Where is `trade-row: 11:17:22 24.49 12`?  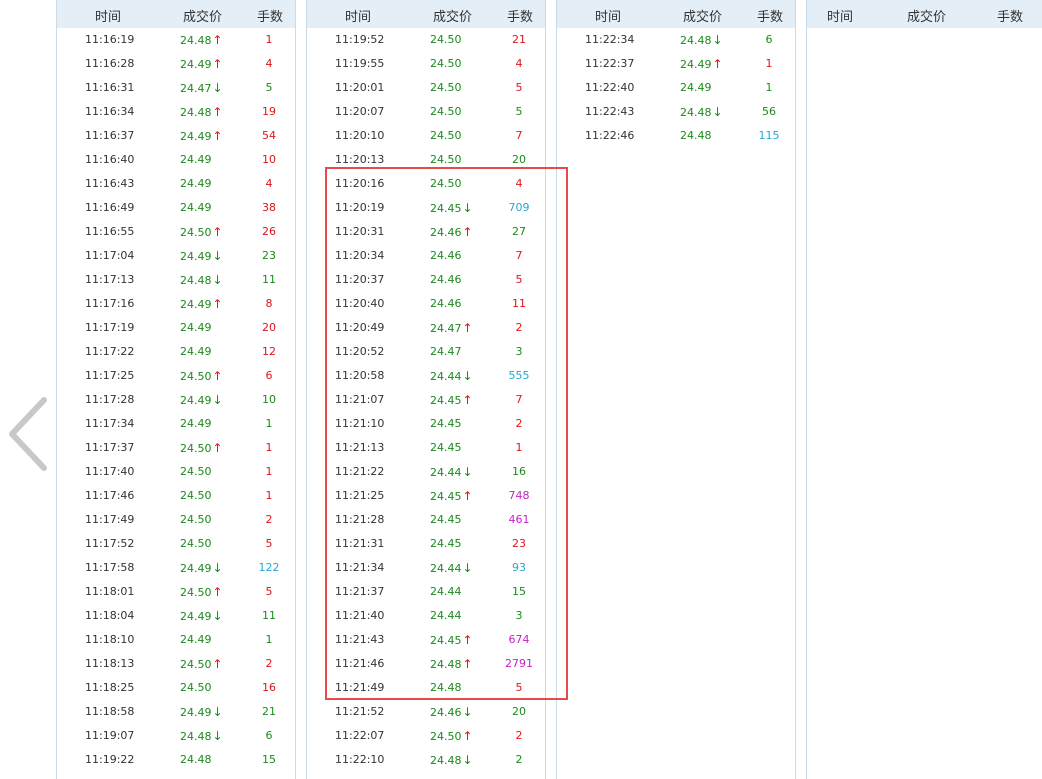
trade-row: 11:17:22 24.49 12 is located at coordinates (176, 352).